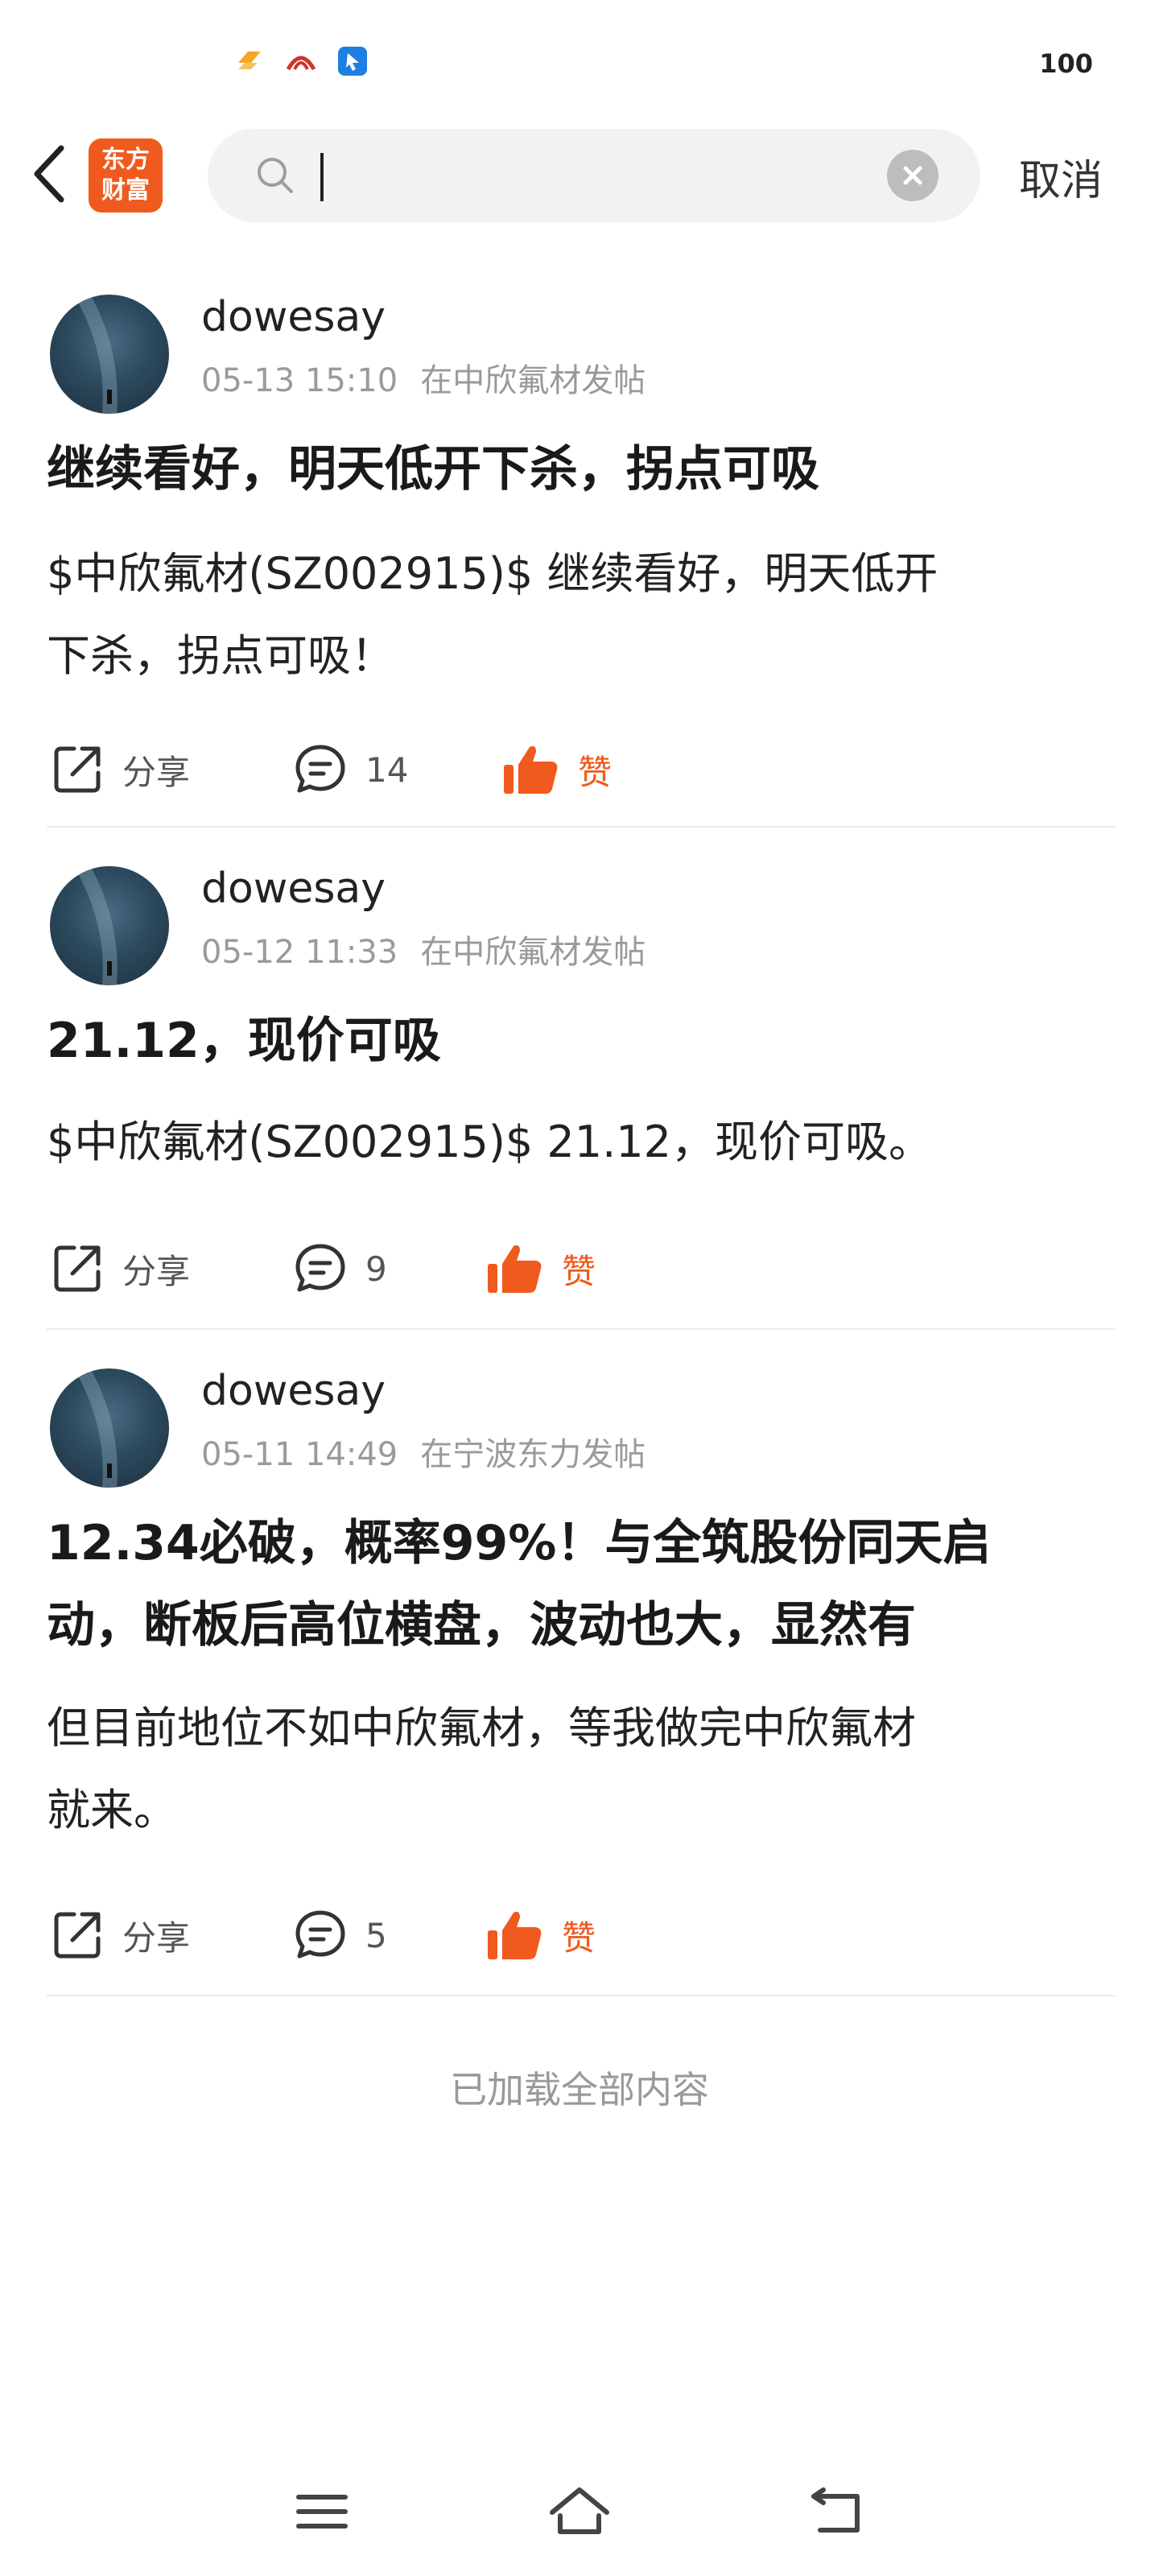 This screenshot has height=2576, width=1159. What do you see at coordinates (376, 1269) in the screenshot?
I see `comment-count: 9` at bounding box center [376, 1269].